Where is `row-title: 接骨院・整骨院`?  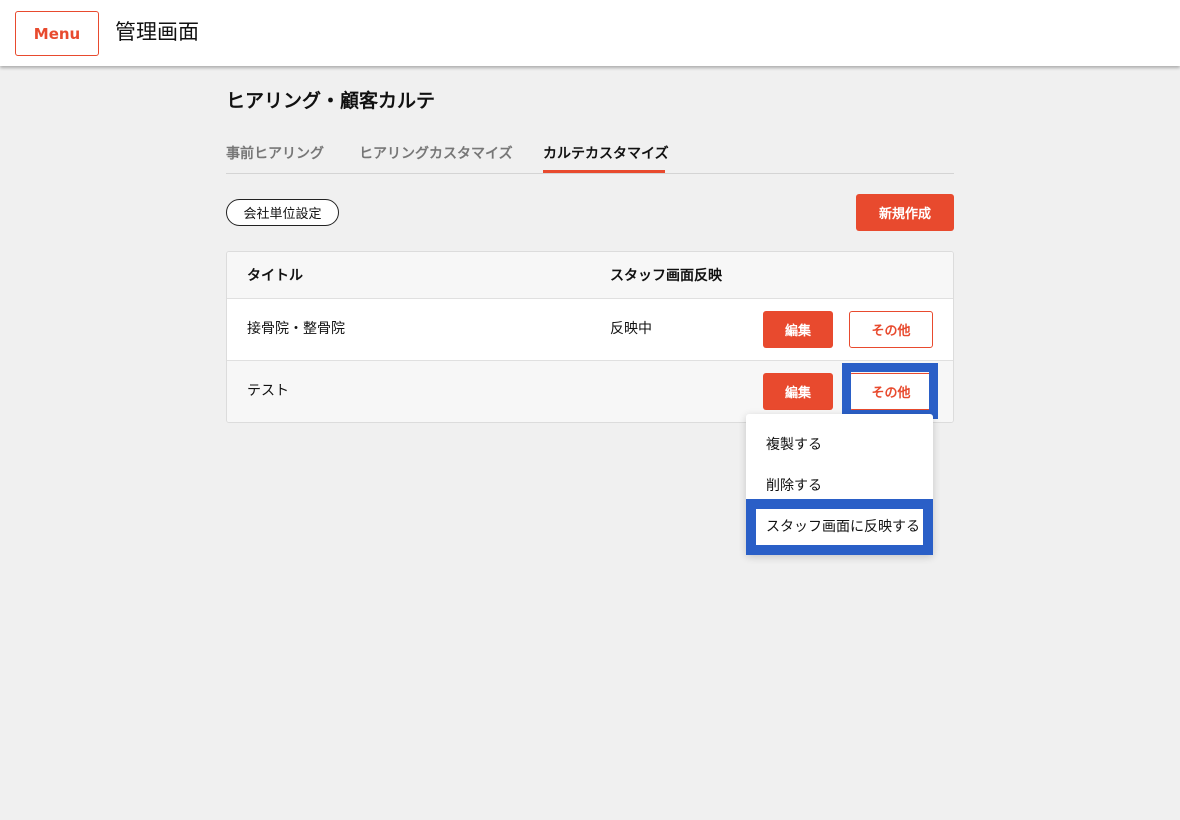 row-title: 接骨院・整骨院 is located at coordinates (296, 329).